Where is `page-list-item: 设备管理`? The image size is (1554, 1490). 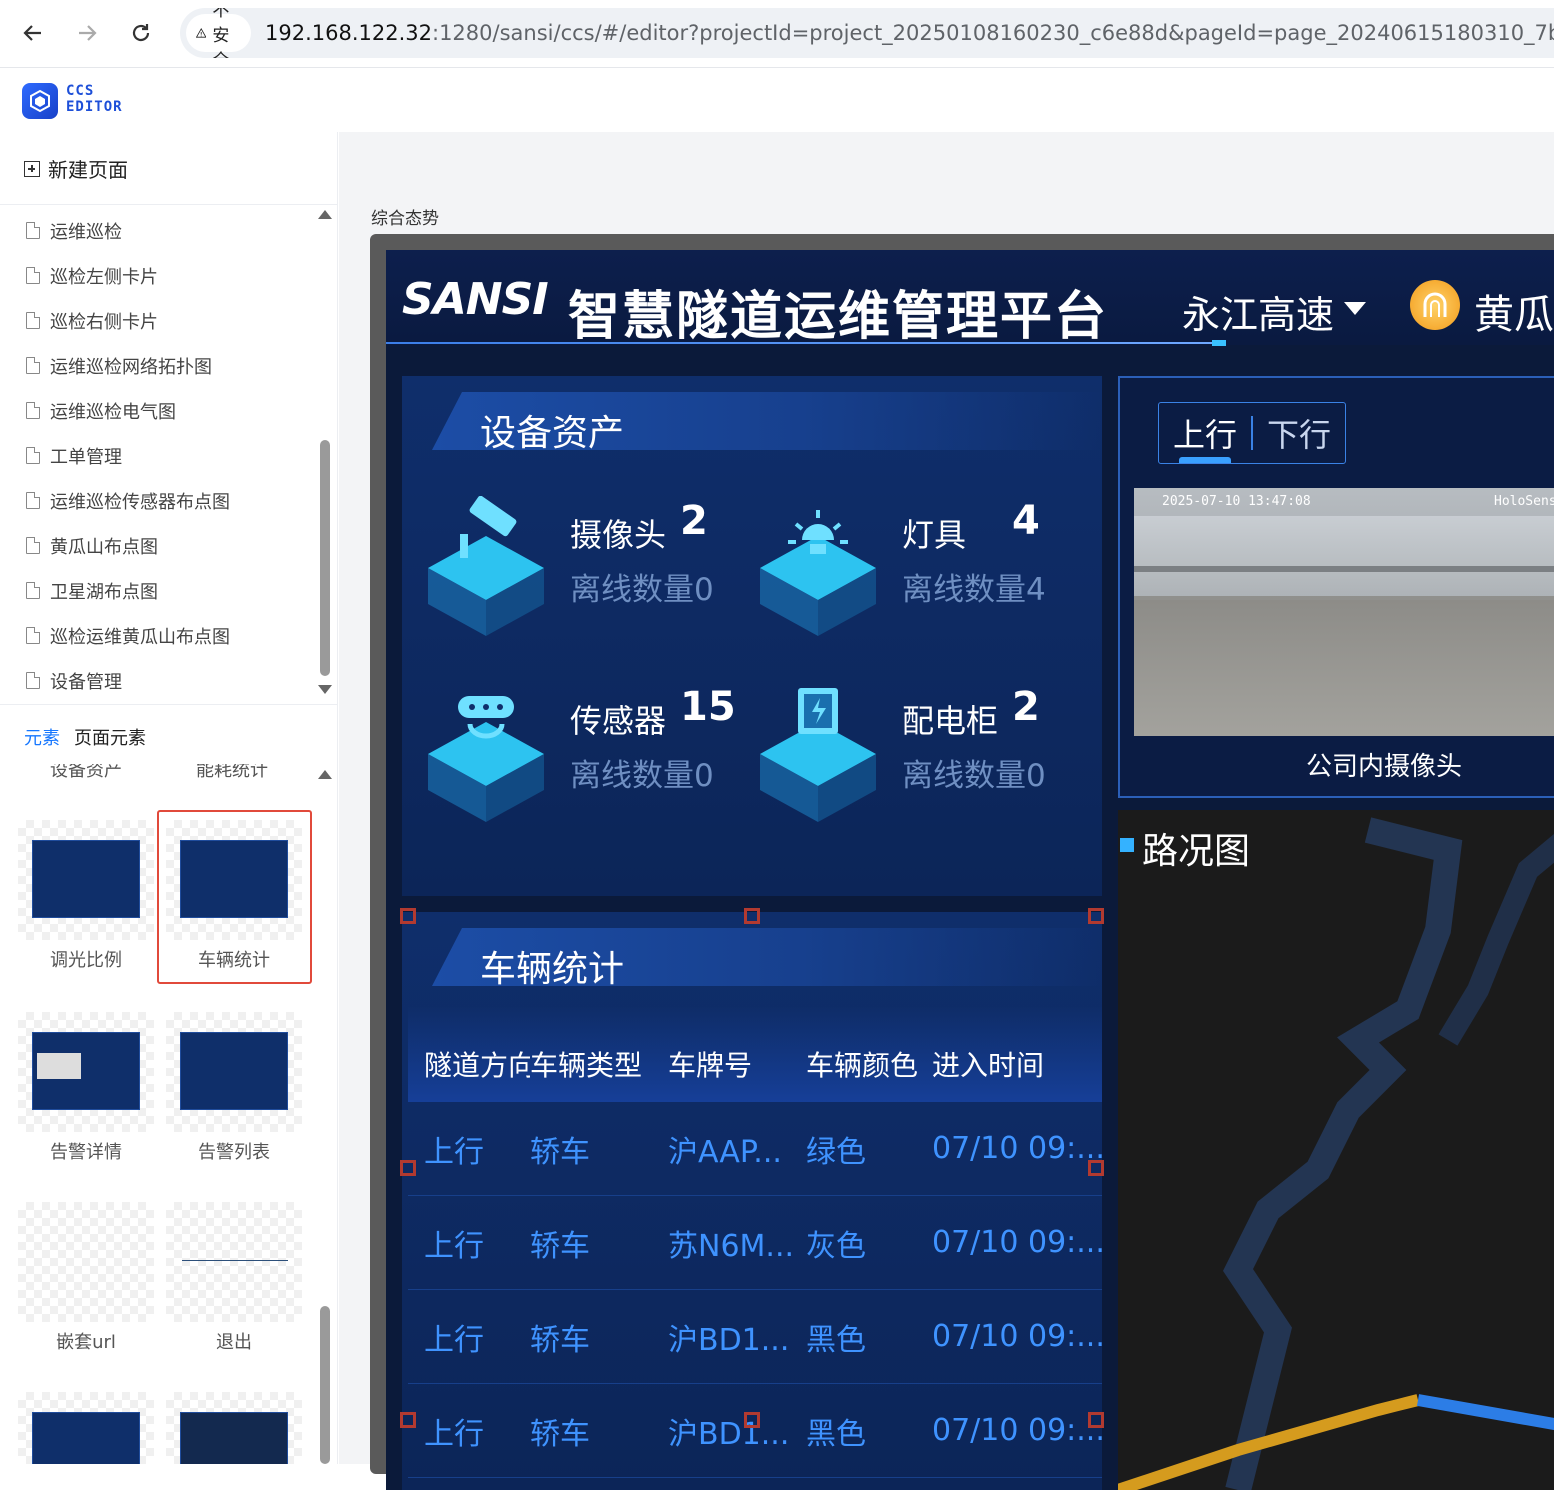
page-list-item: 设备管理 is located at coordinates (155, 680).